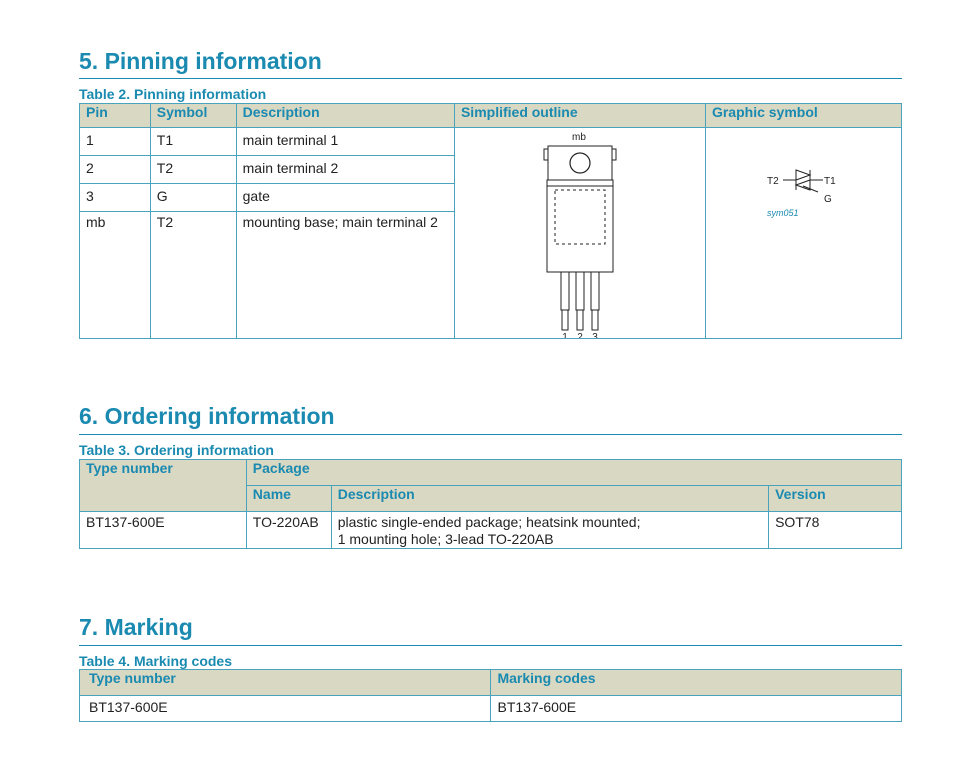 This screenshot has width=977, height=762. What do you see at coordinates (136, 627) in the screenshot?
I see `section-7-title: 7. Marking` at bounding box center [136, 627].